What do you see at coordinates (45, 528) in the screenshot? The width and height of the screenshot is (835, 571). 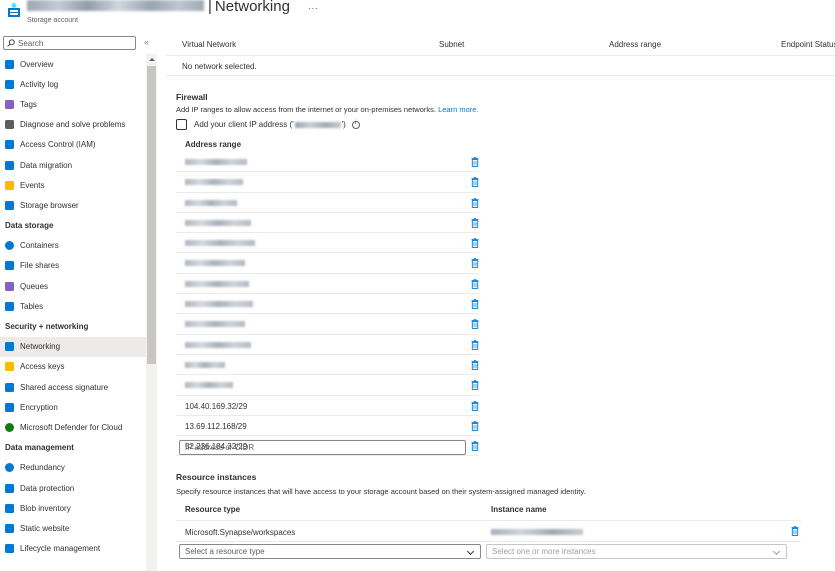 I see `sidebar-item-label: Static website` at bounding box center [45, 528].